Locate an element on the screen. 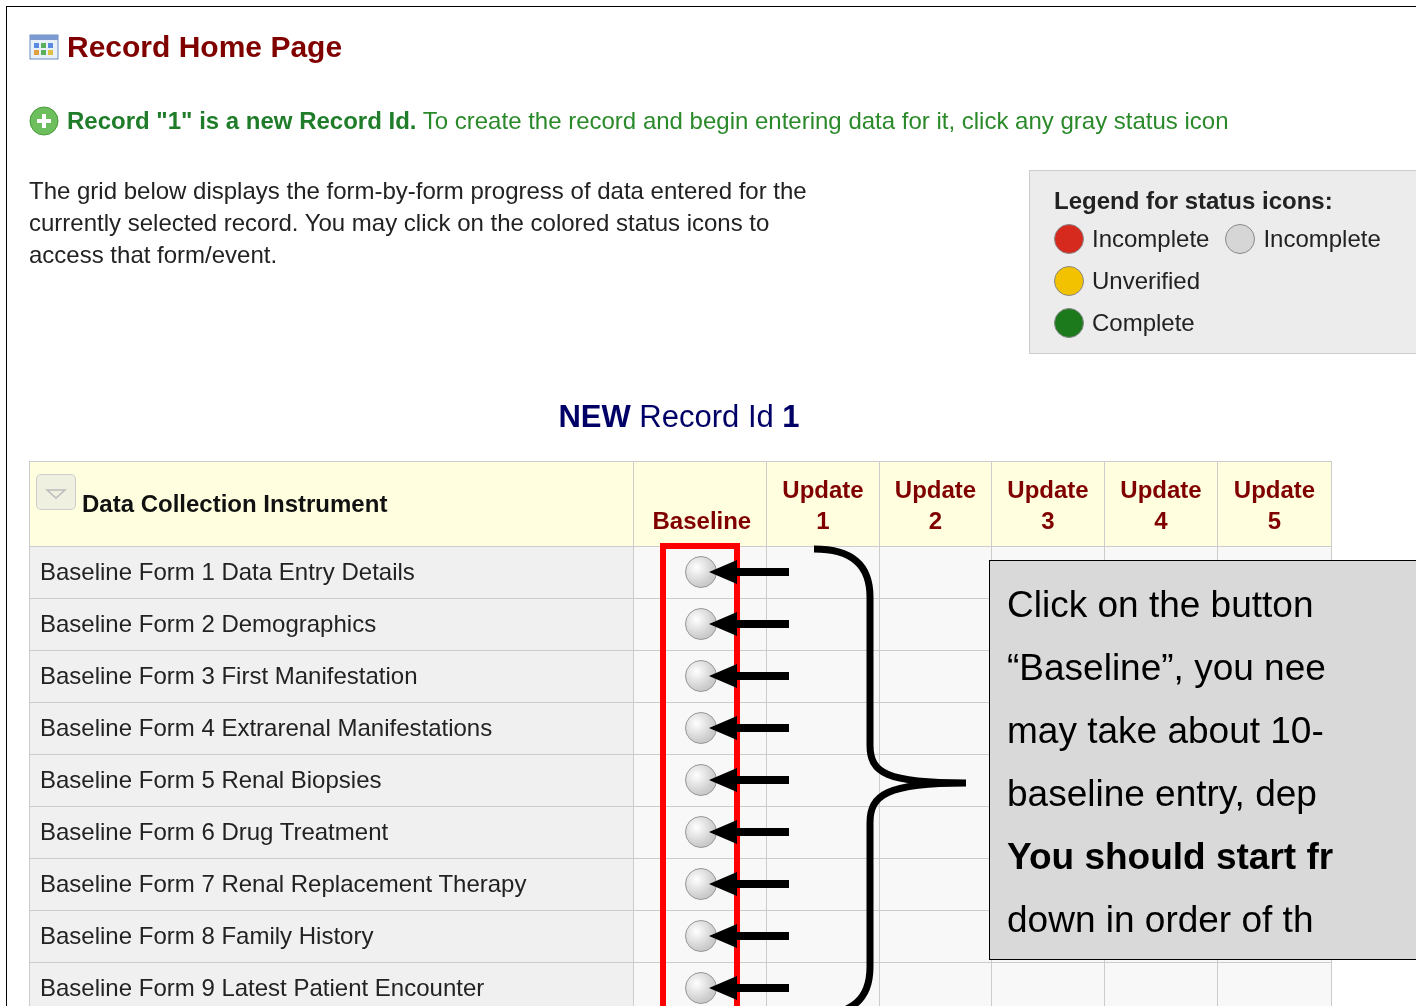  table-cell: Baseline Form 2 Demographics is located at coordinates (331, 624).